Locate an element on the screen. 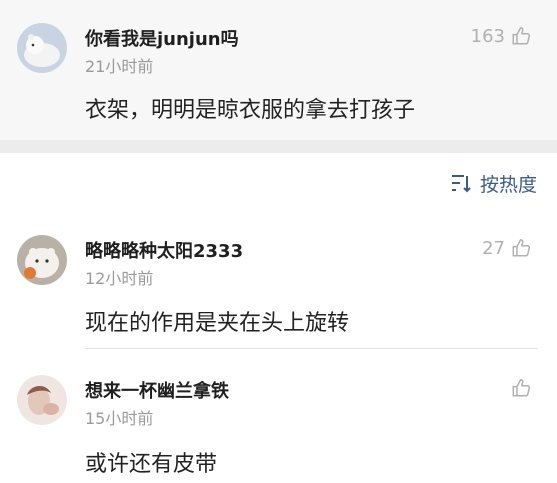  like-button: 27 is located at coordinates (507, 248).